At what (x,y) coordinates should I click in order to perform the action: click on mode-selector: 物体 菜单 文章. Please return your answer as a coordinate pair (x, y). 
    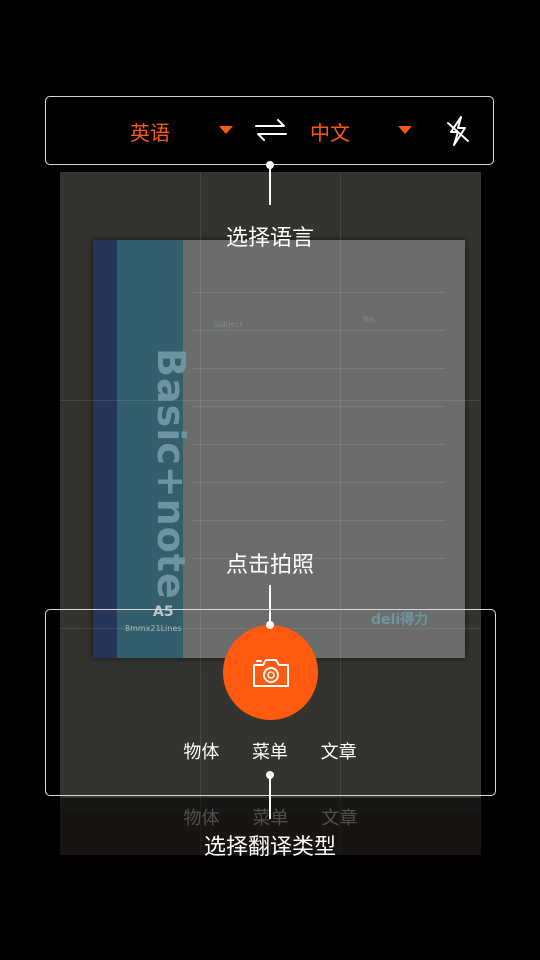
    Looking at the image, I should click on (270, 751).